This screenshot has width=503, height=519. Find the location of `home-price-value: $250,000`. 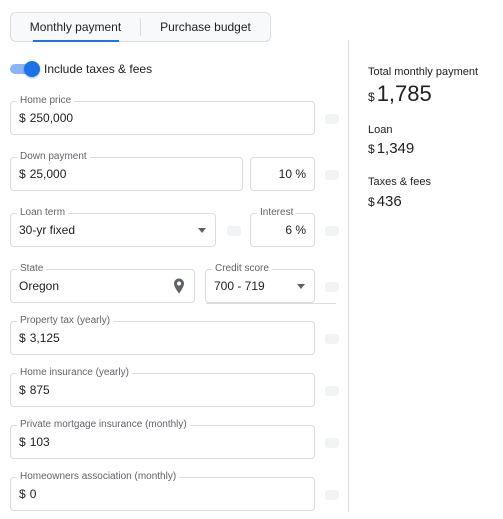

home-price-value: $250,000 is located at coordinates (46, 118).